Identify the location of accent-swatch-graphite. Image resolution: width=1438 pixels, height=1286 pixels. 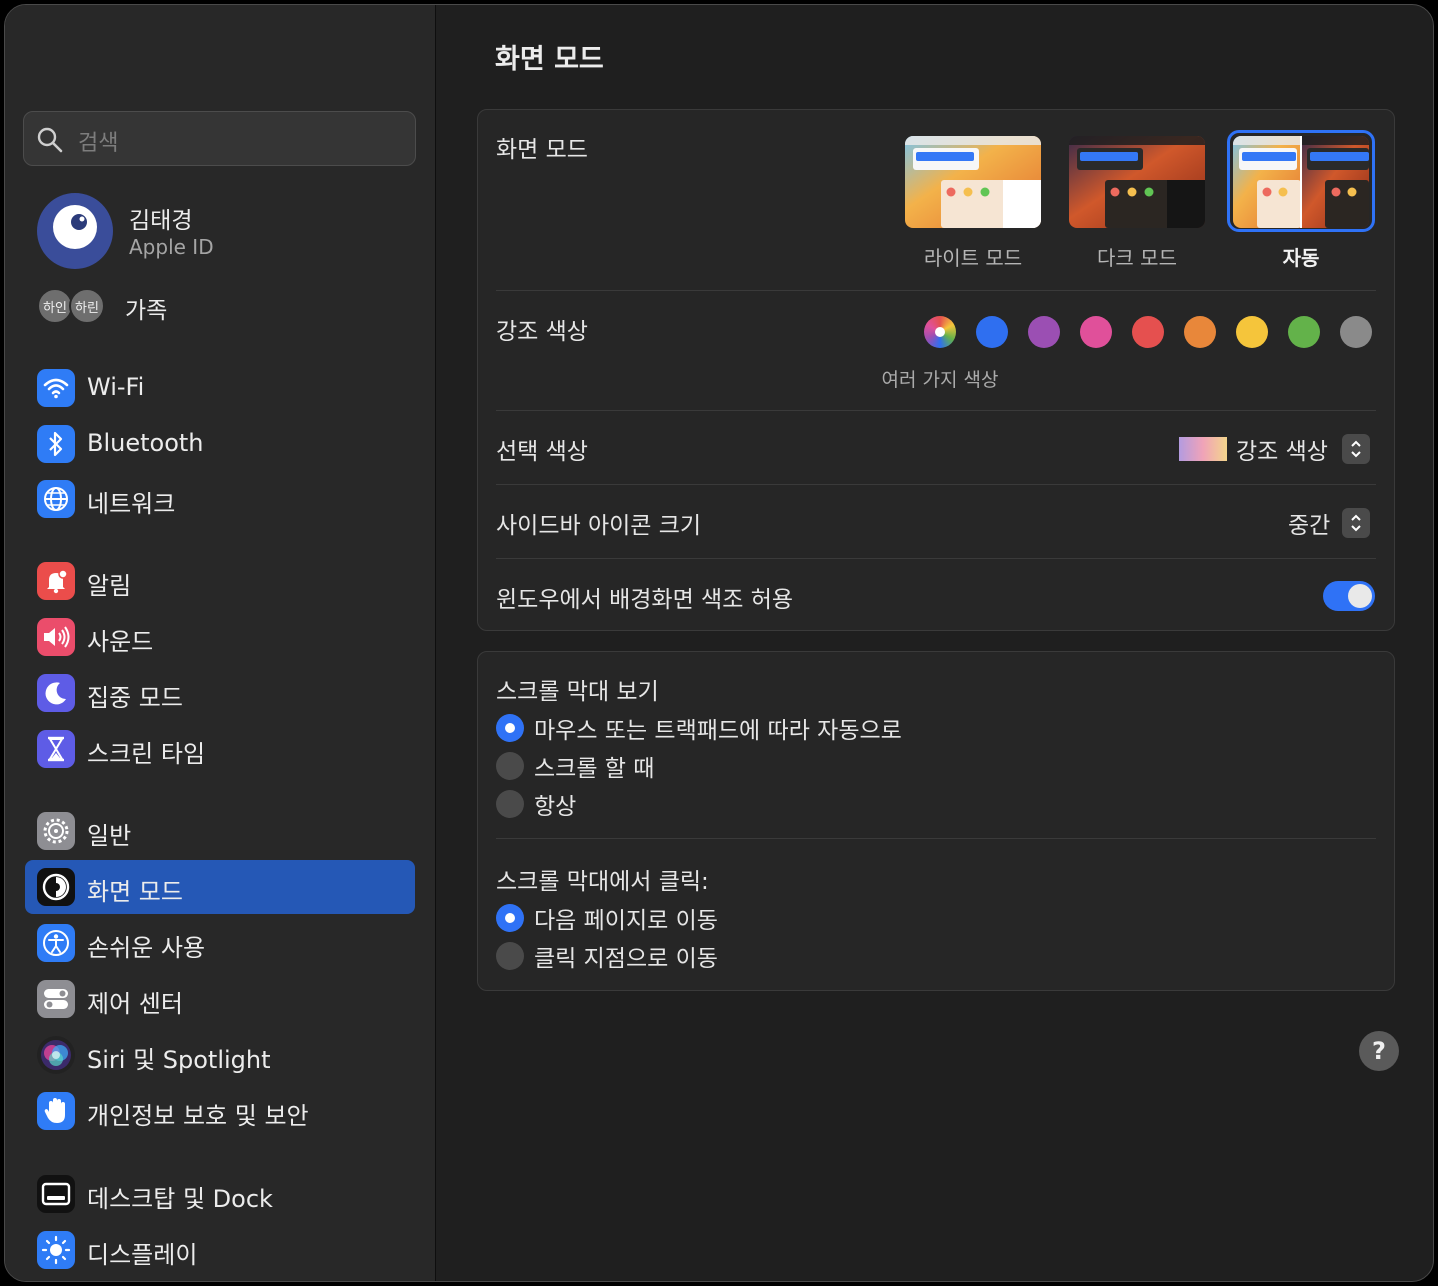
(1356, 332).